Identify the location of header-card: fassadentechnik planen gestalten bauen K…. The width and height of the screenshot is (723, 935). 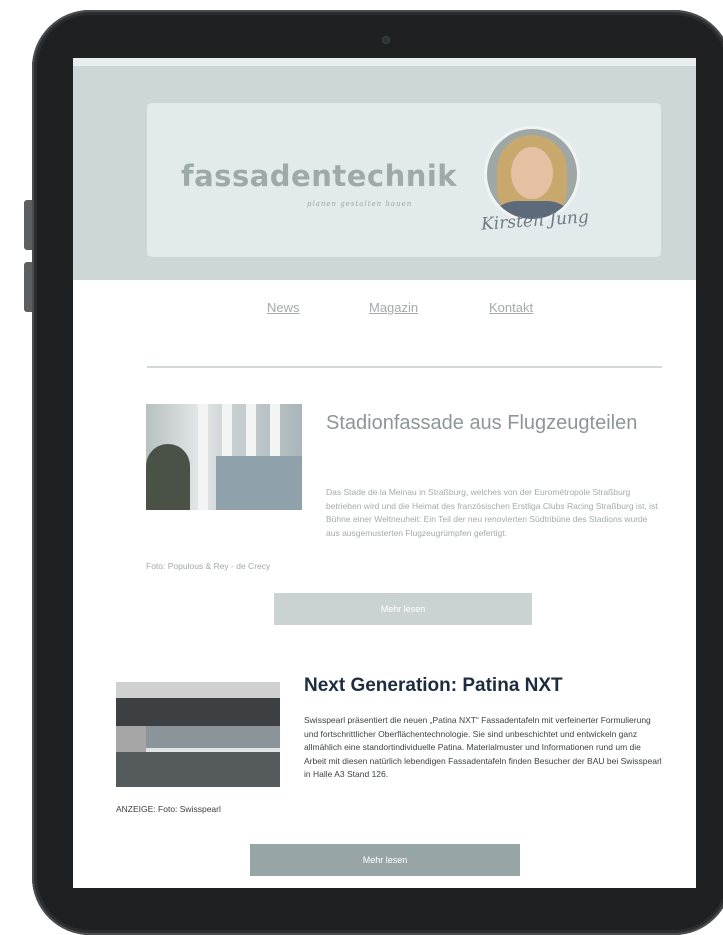
(404, 180).